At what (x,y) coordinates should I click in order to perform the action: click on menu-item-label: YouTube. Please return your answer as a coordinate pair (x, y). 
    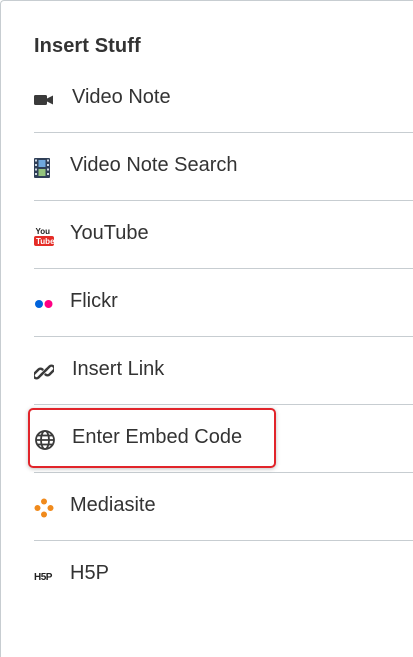
    Looking at the image, I should click on (109, 233).